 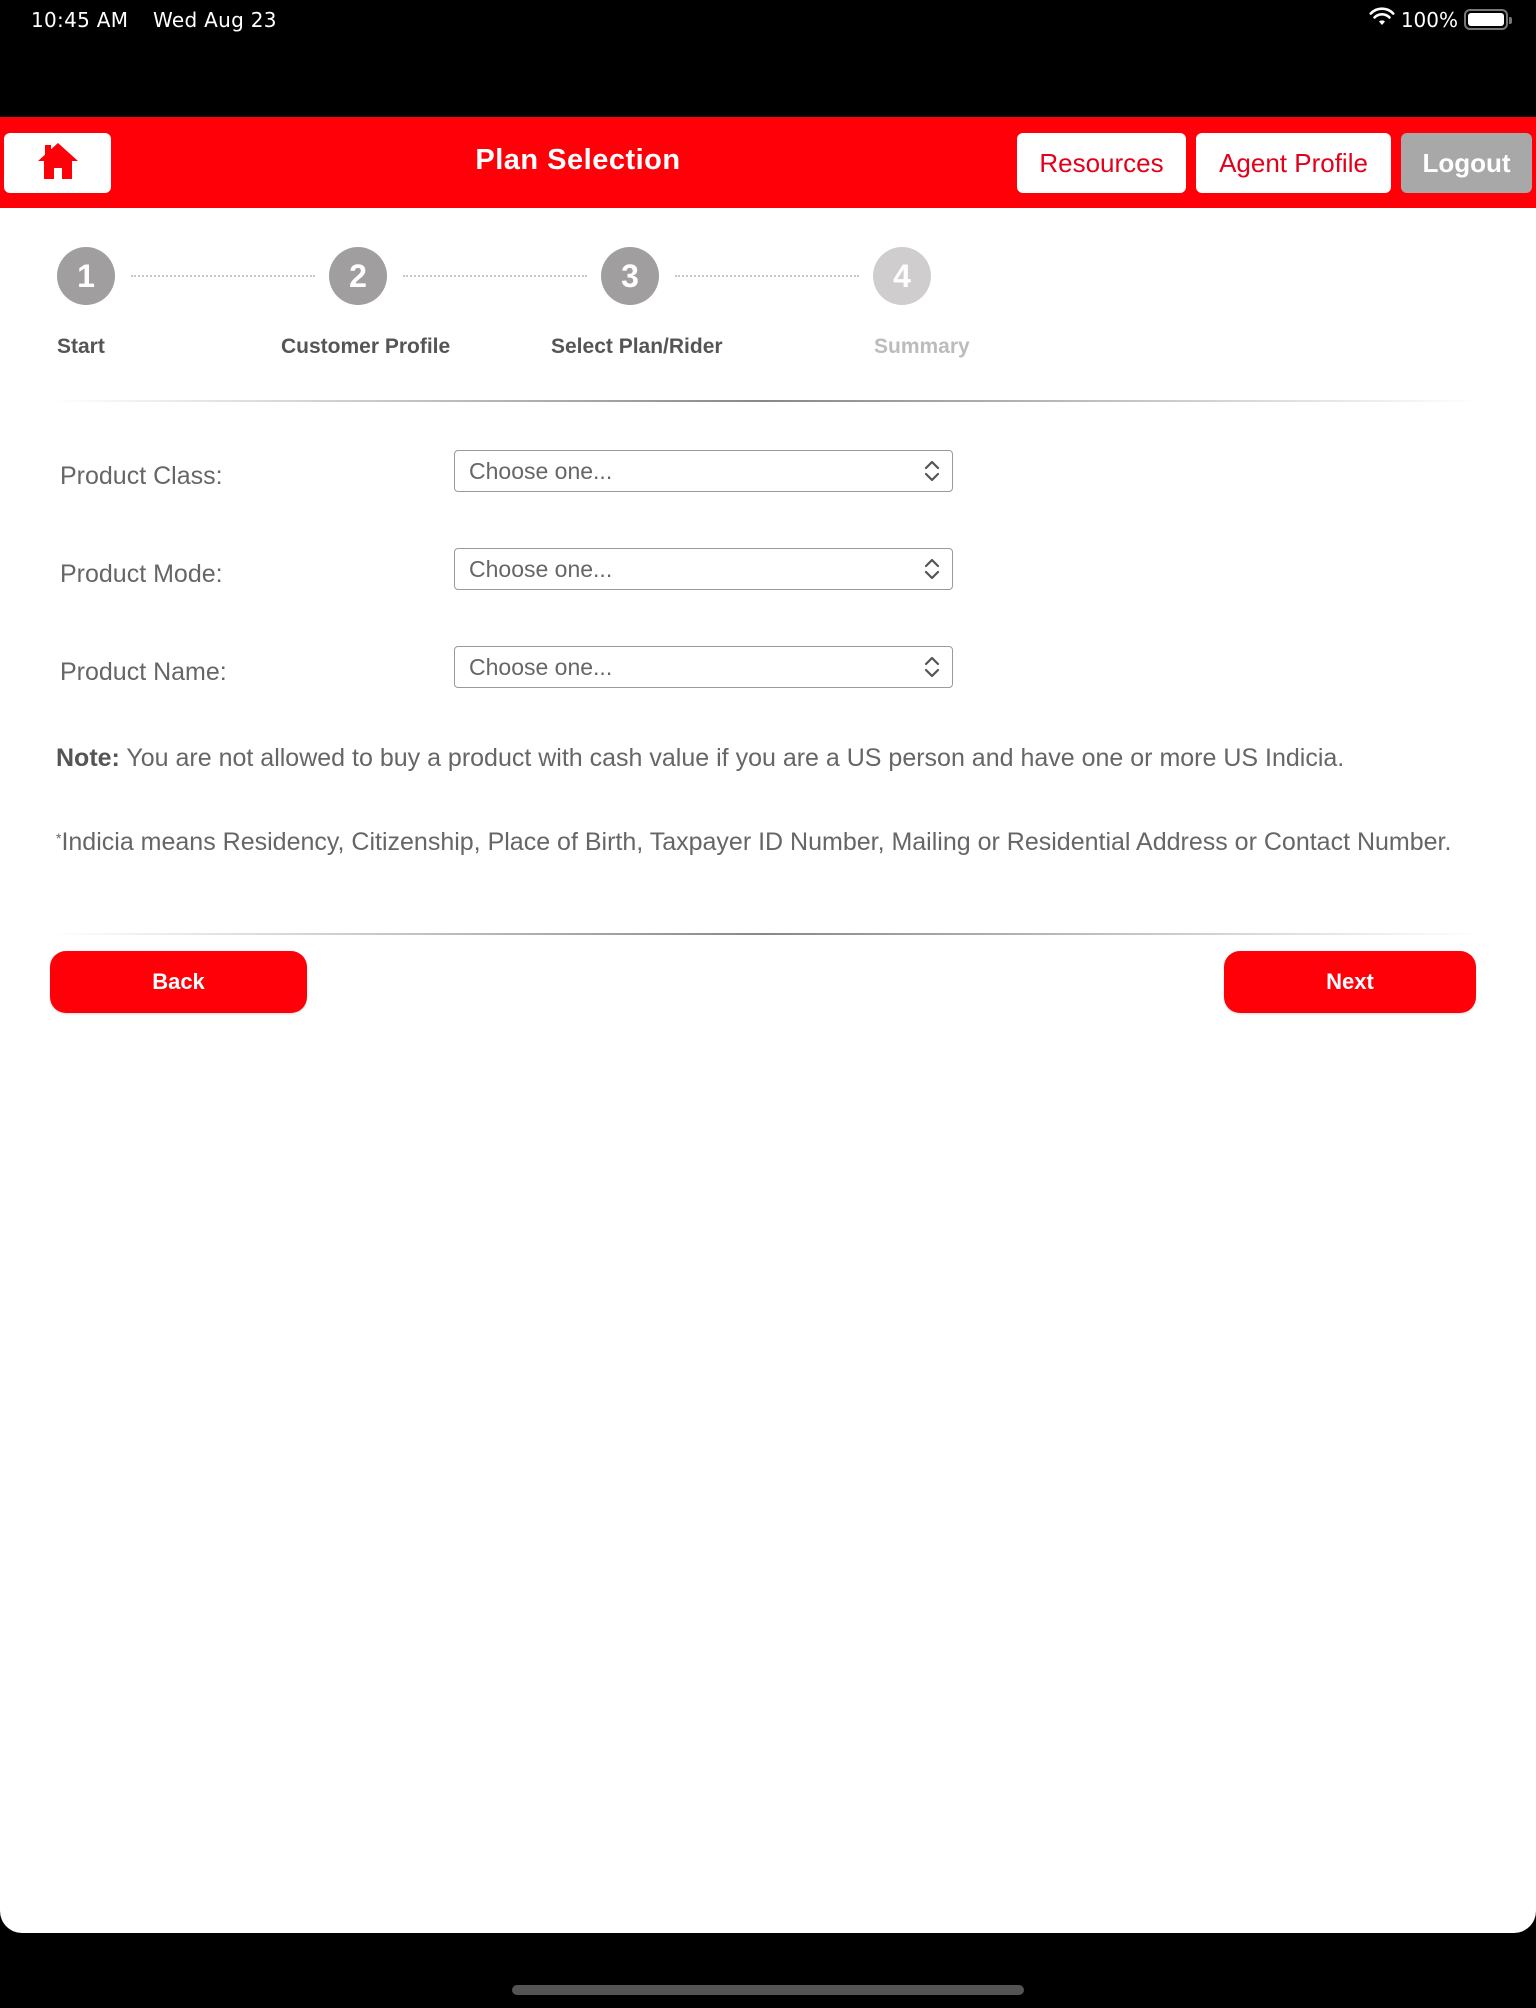 What do you see at coordinates (143, 672) in the screenshot?
I see `product-name-label: Product Name:` at bounding box center [143, 672].